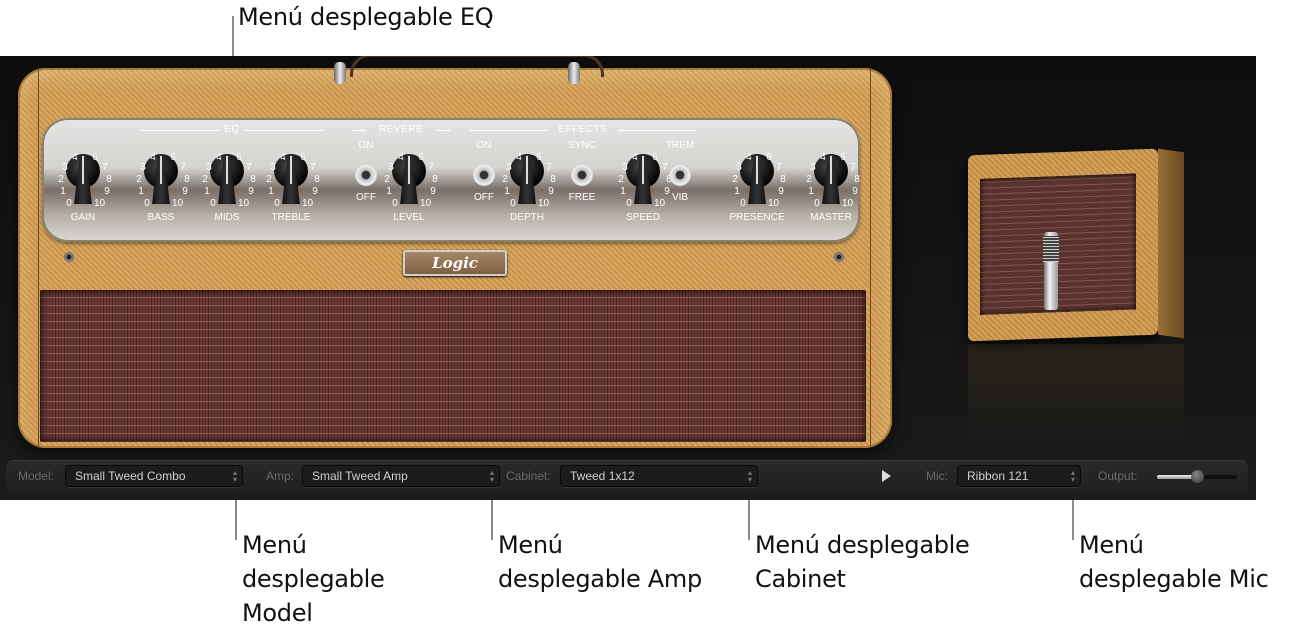 The image size is (1309, 633). What do you see at coordinates (360, 476) in the screenshot?
I see `amp-value: Small Tweed Amp` at bounding box center [360, 476].